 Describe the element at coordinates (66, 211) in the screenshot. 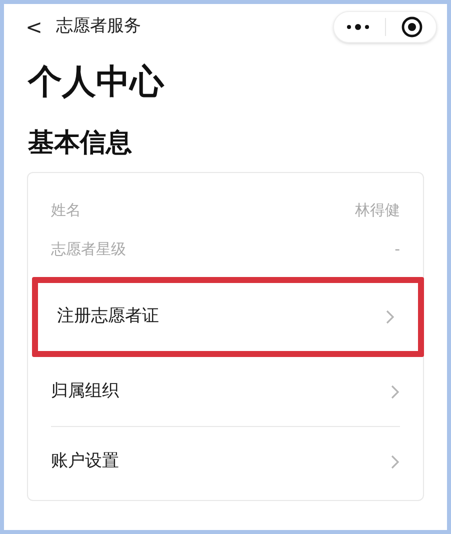

I see `info-label: 姓名` at that location.